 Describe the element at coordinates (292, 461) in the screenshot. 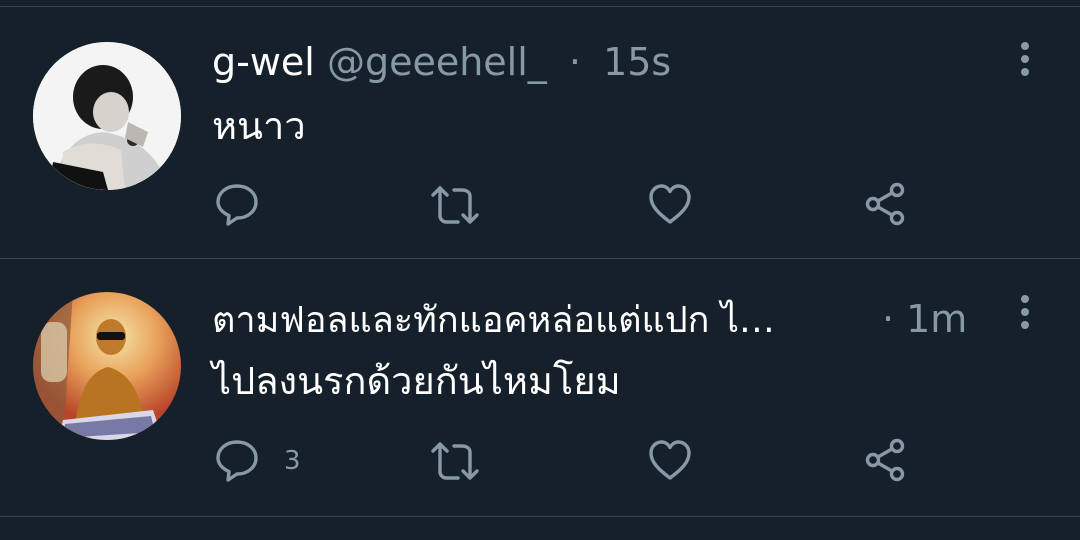

I see `reply-count: 3` at that location.